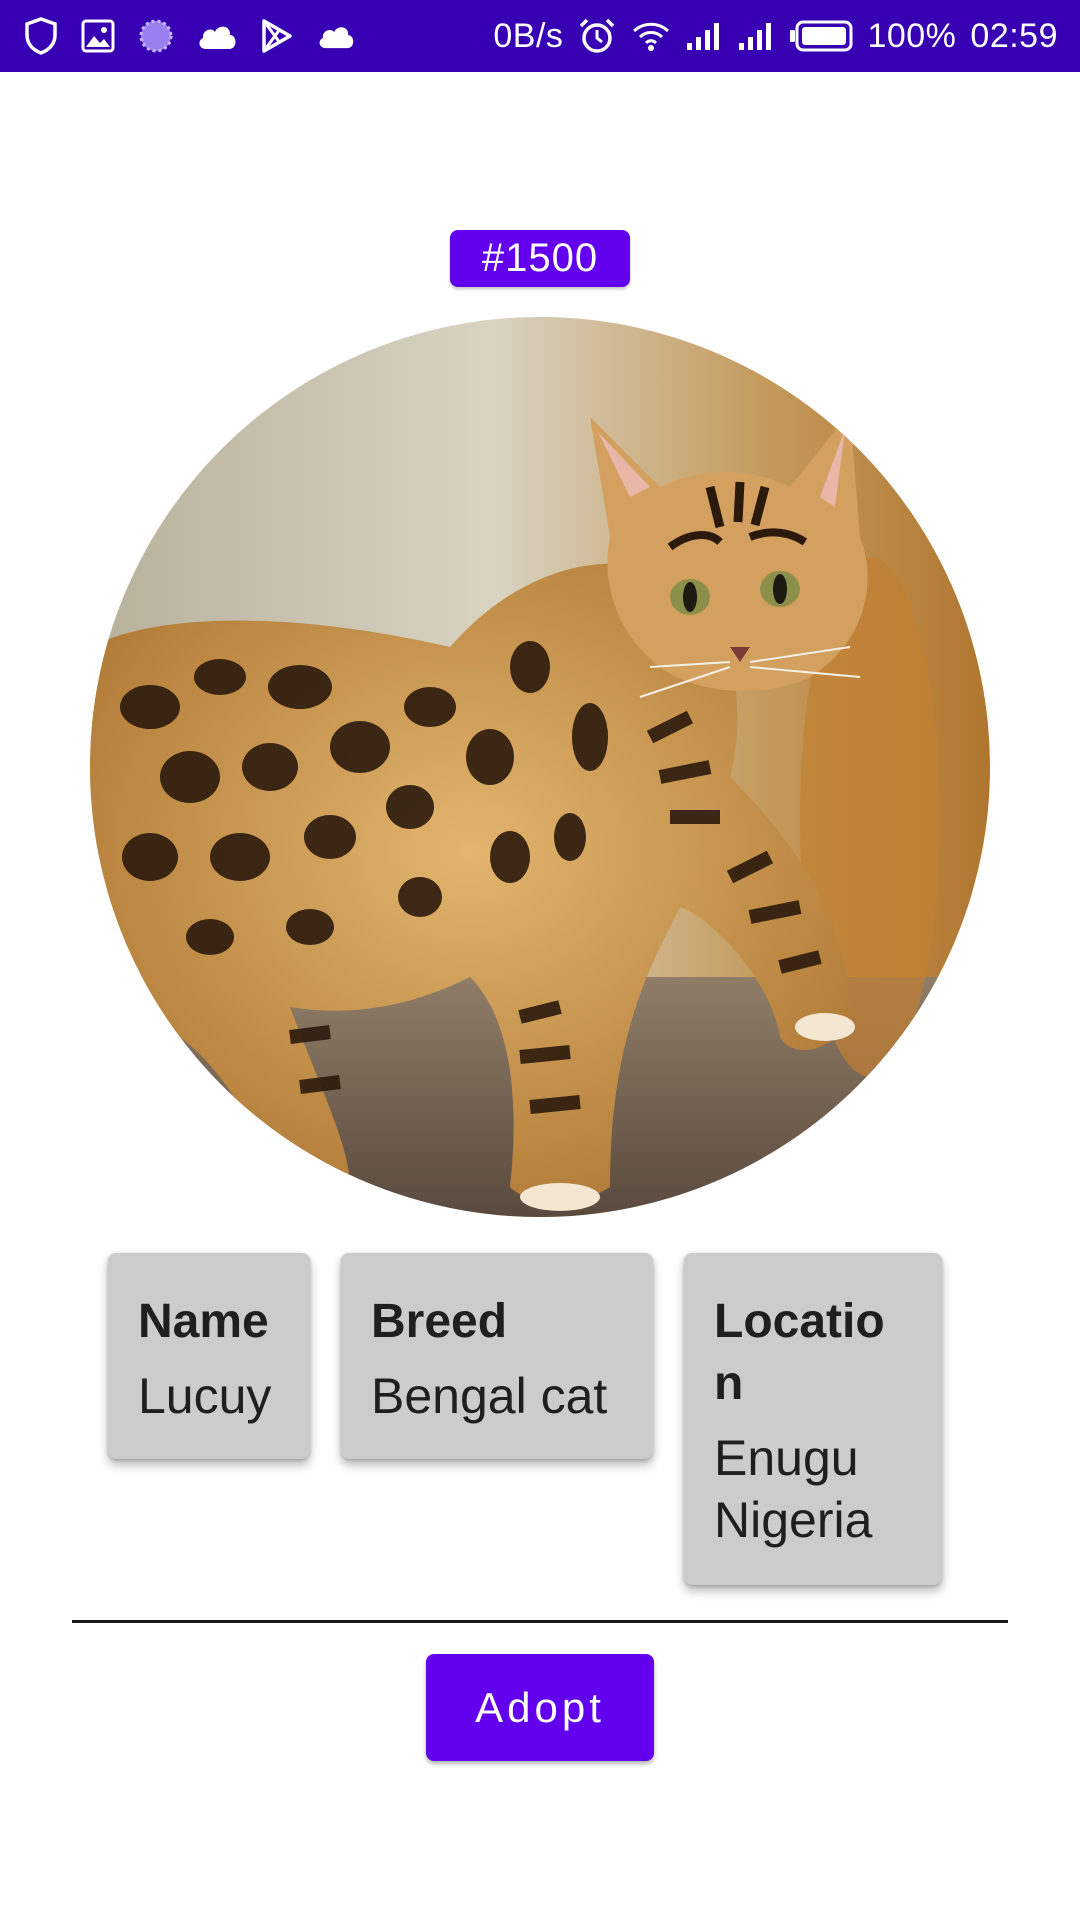 The height and width of the screenshot is (1920, 1080). I want to click on pet-location-card: Location Enugu Nigeria, so click(813, 1419).